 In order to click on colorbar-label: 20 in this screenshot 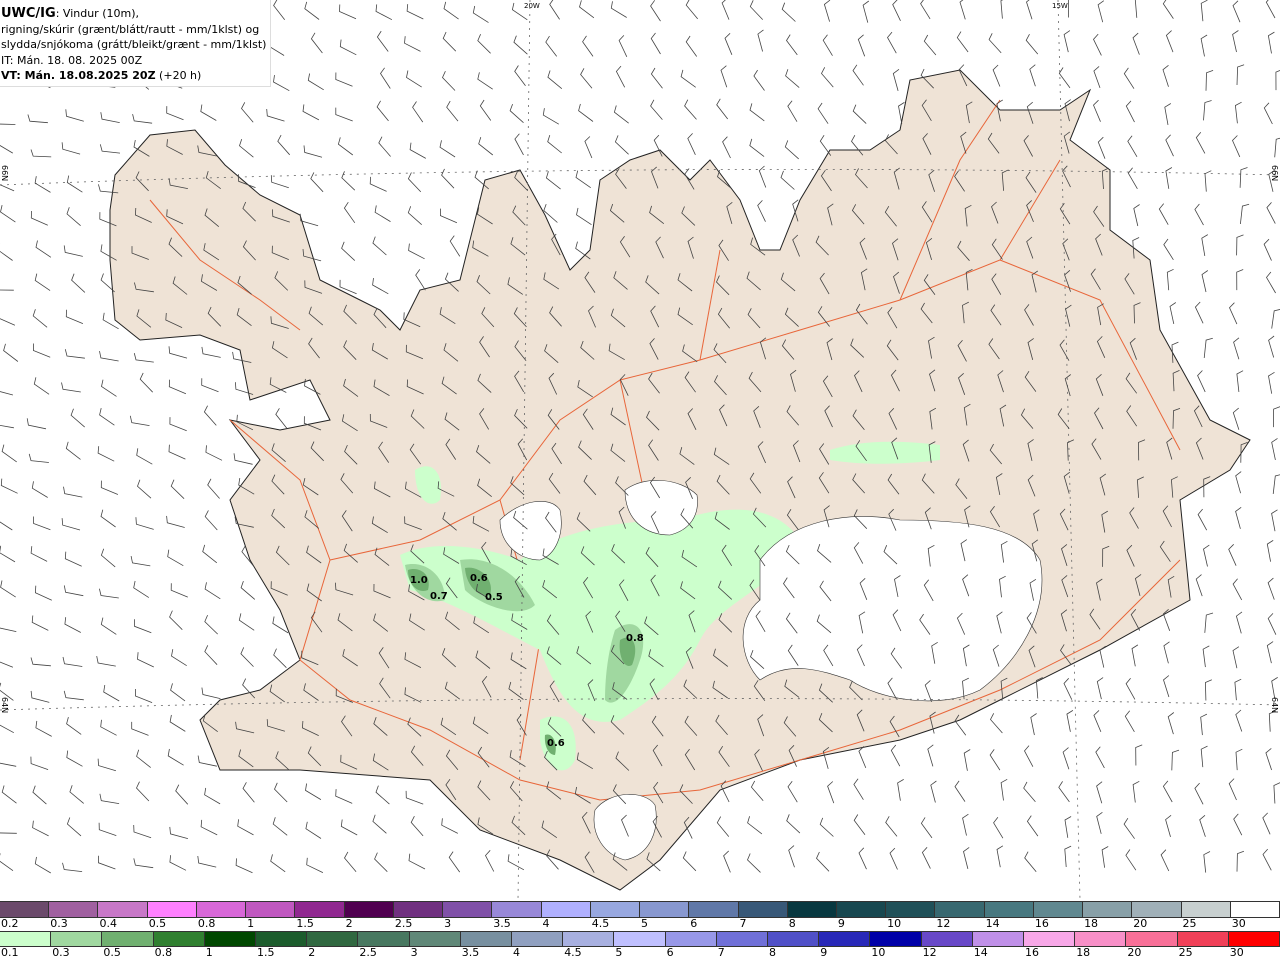, I will do `click(1134, 952)`.